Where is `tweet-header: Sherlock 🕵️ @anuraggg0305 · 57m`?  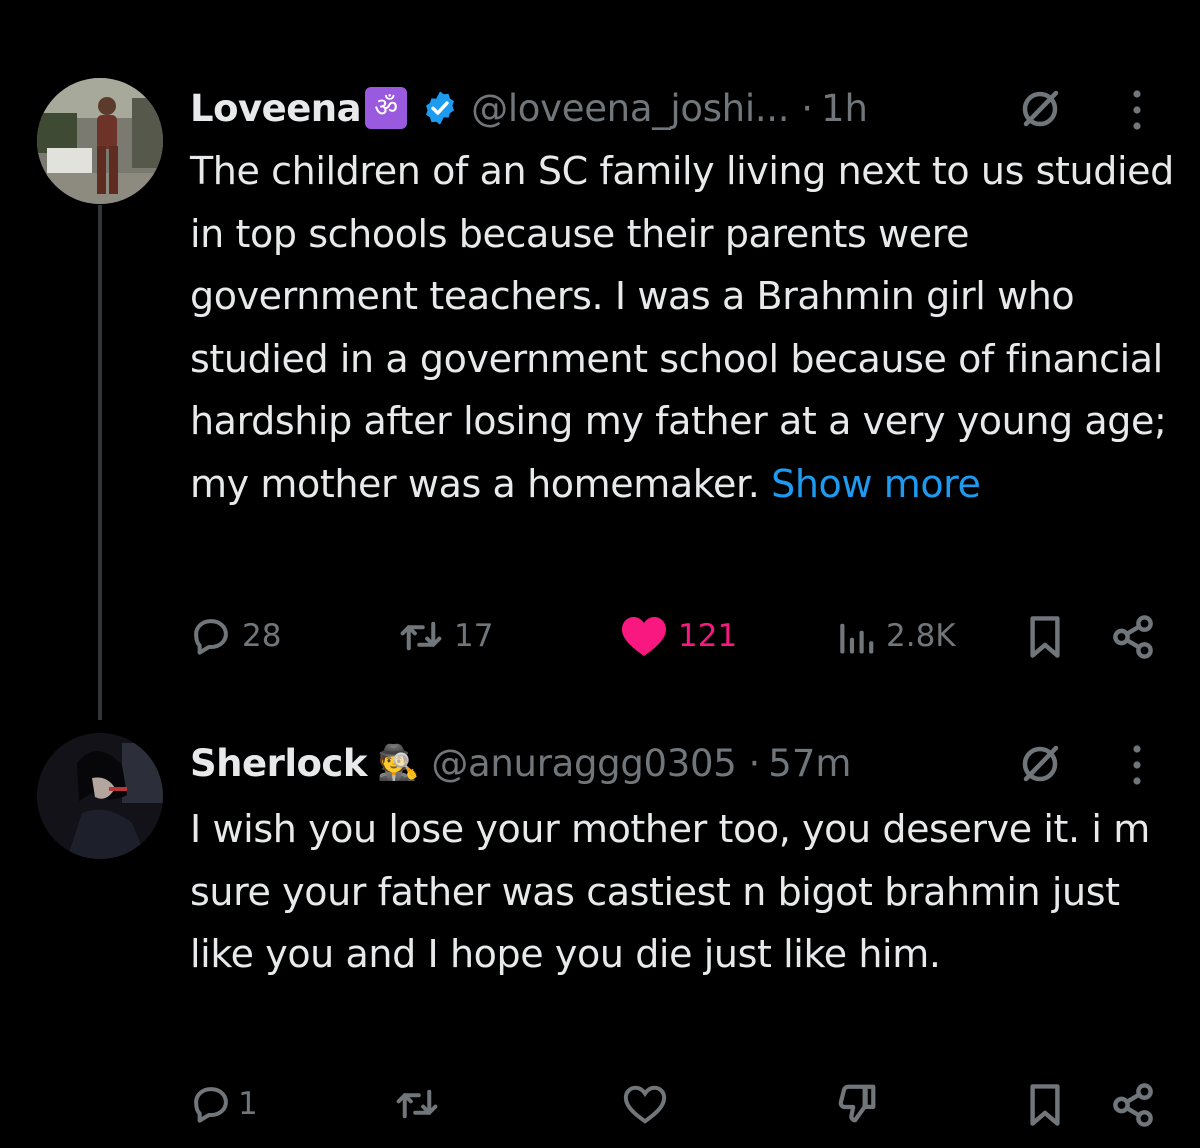 tweet-header: Sherlock 🕵️ @anuraggg0305 · 57m is located at coordinates (520, 763).